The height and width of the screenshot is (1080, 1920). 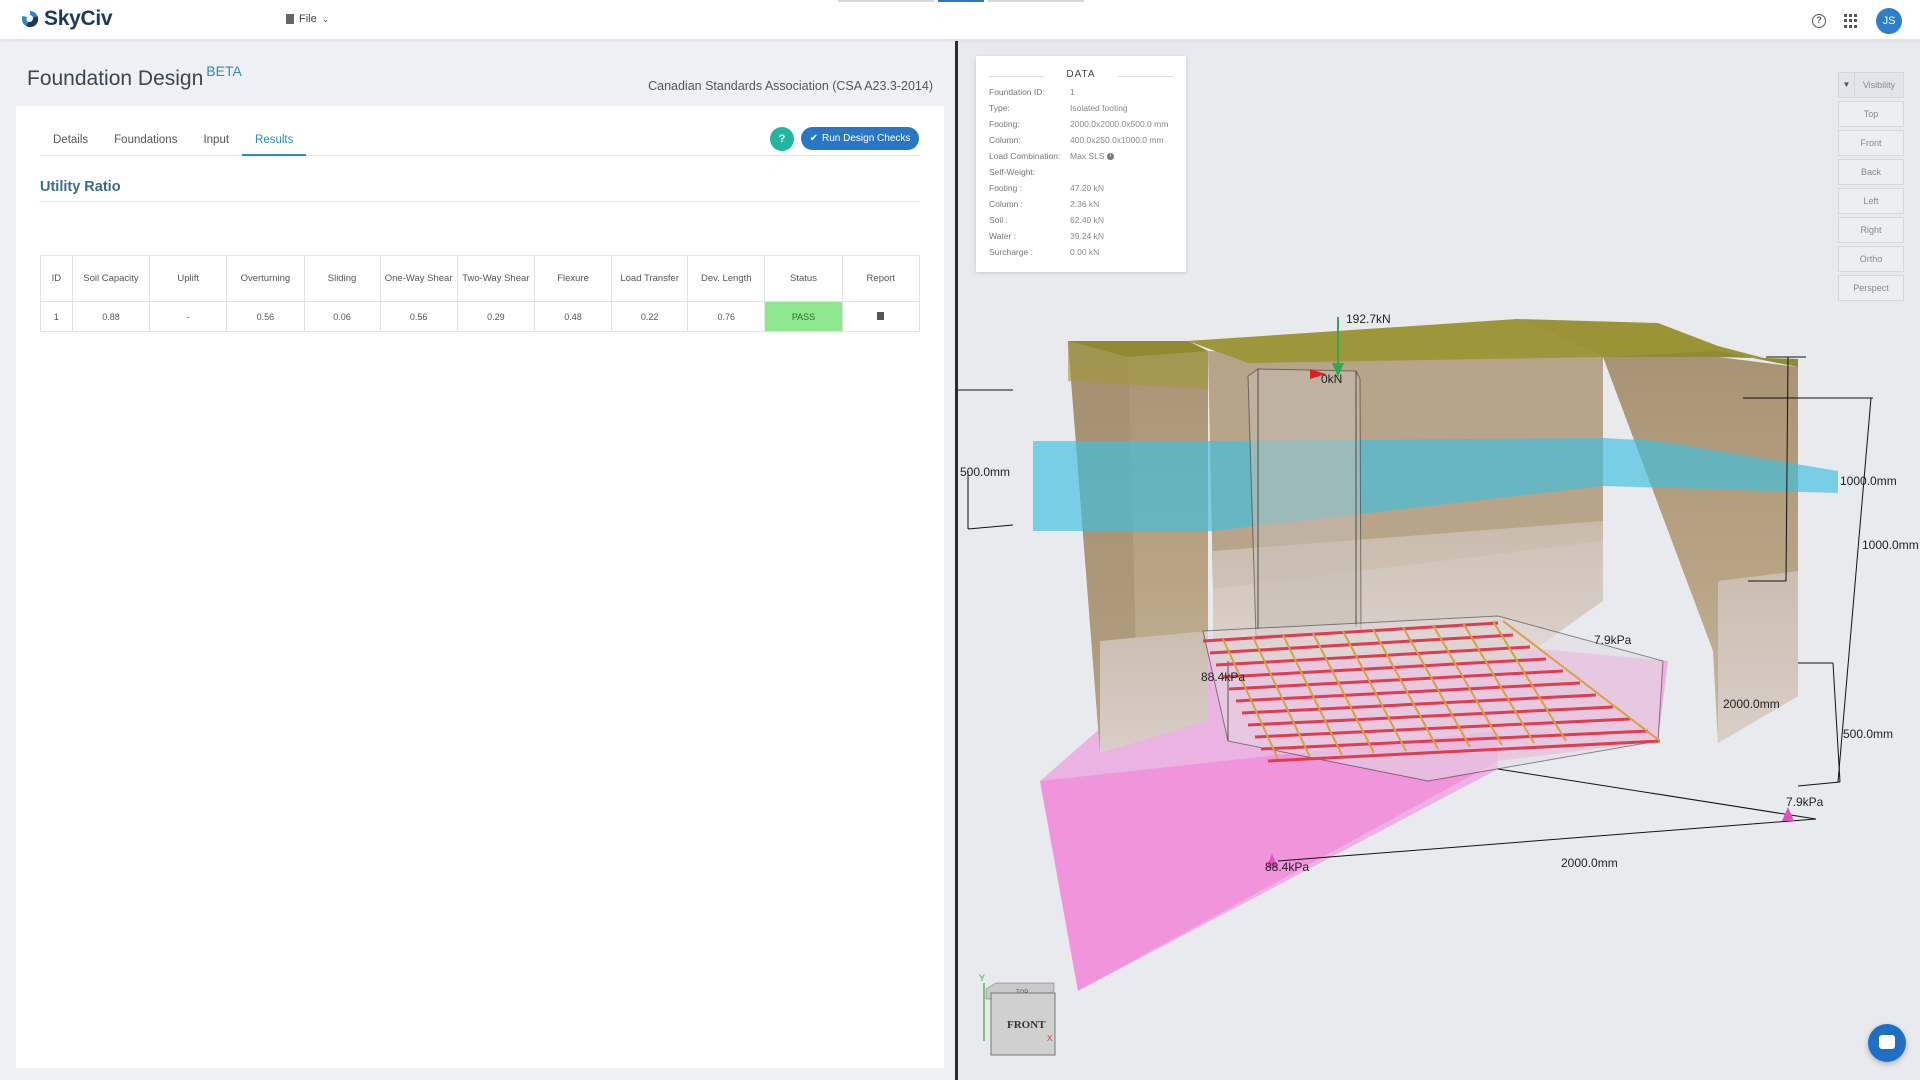 I want to click on data-value: 1, so click(x=1072, y=92).